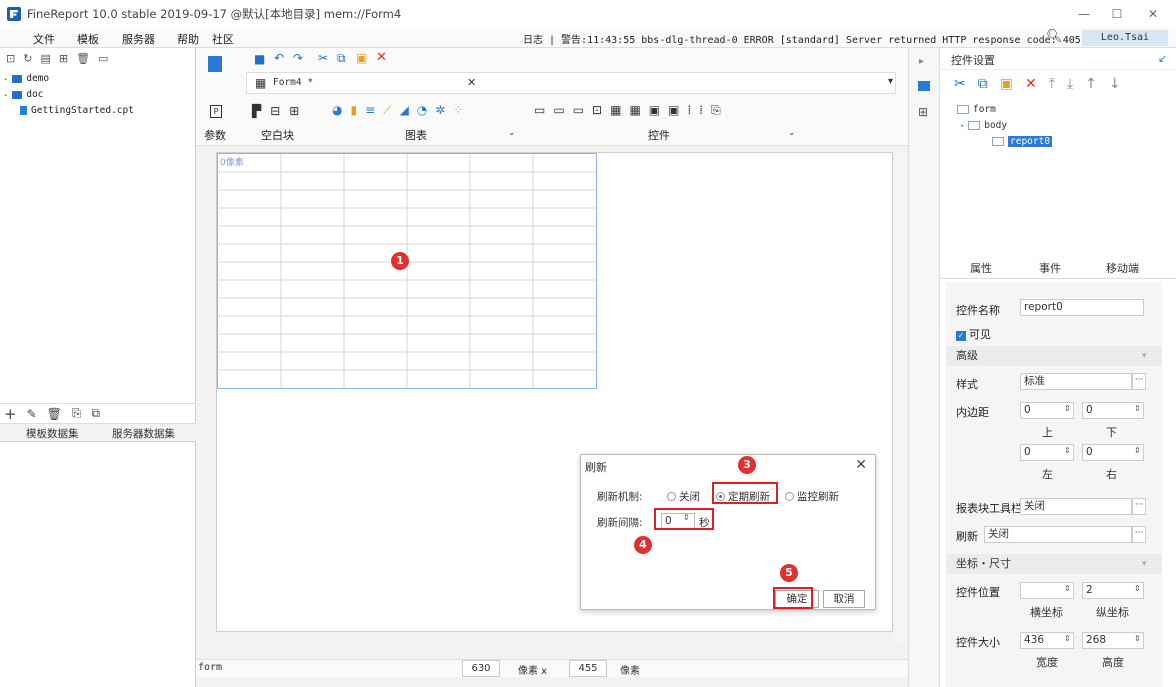  What do you see at coordinates (63, 58) in the screenshot?
I see `locate-icon: ⊞` at bounding box center [63, 58].